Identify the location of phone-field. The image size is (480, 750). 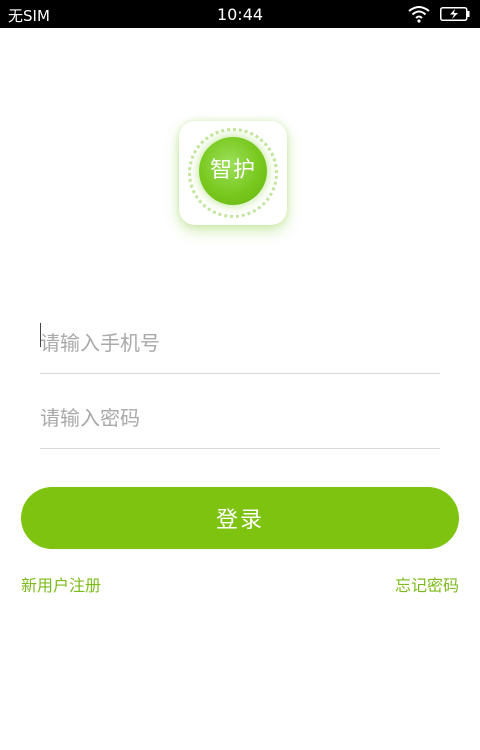
(240, 343).